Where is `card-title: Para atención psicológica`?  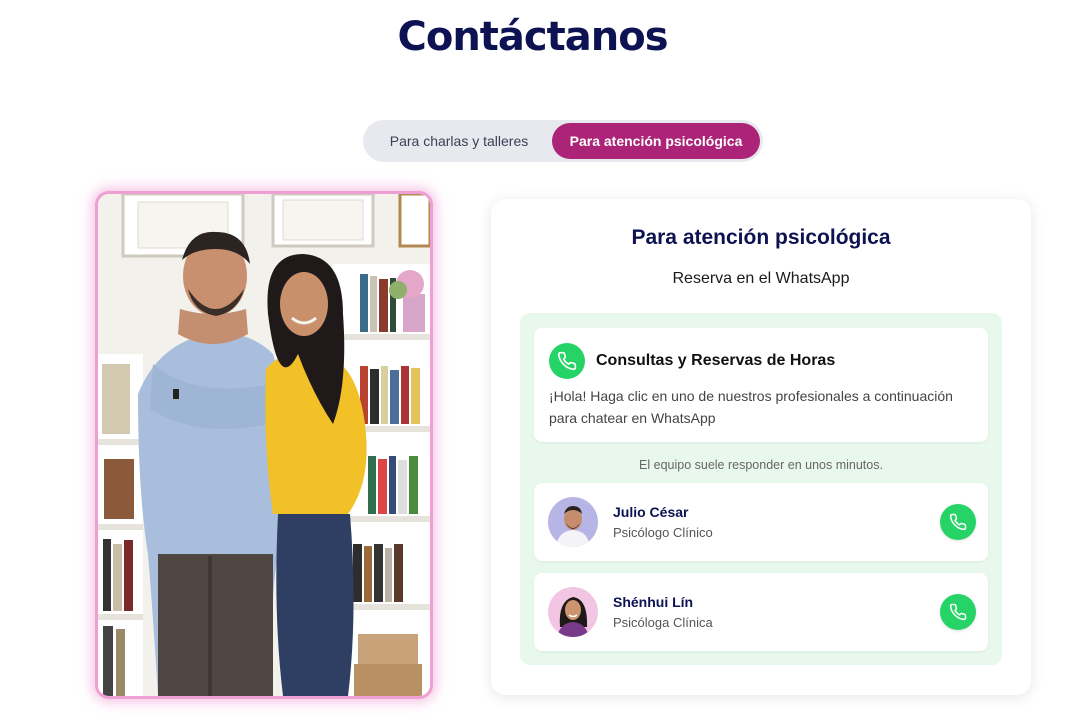 card-title: Para atención psicológica is located at coordinates (761, 237).